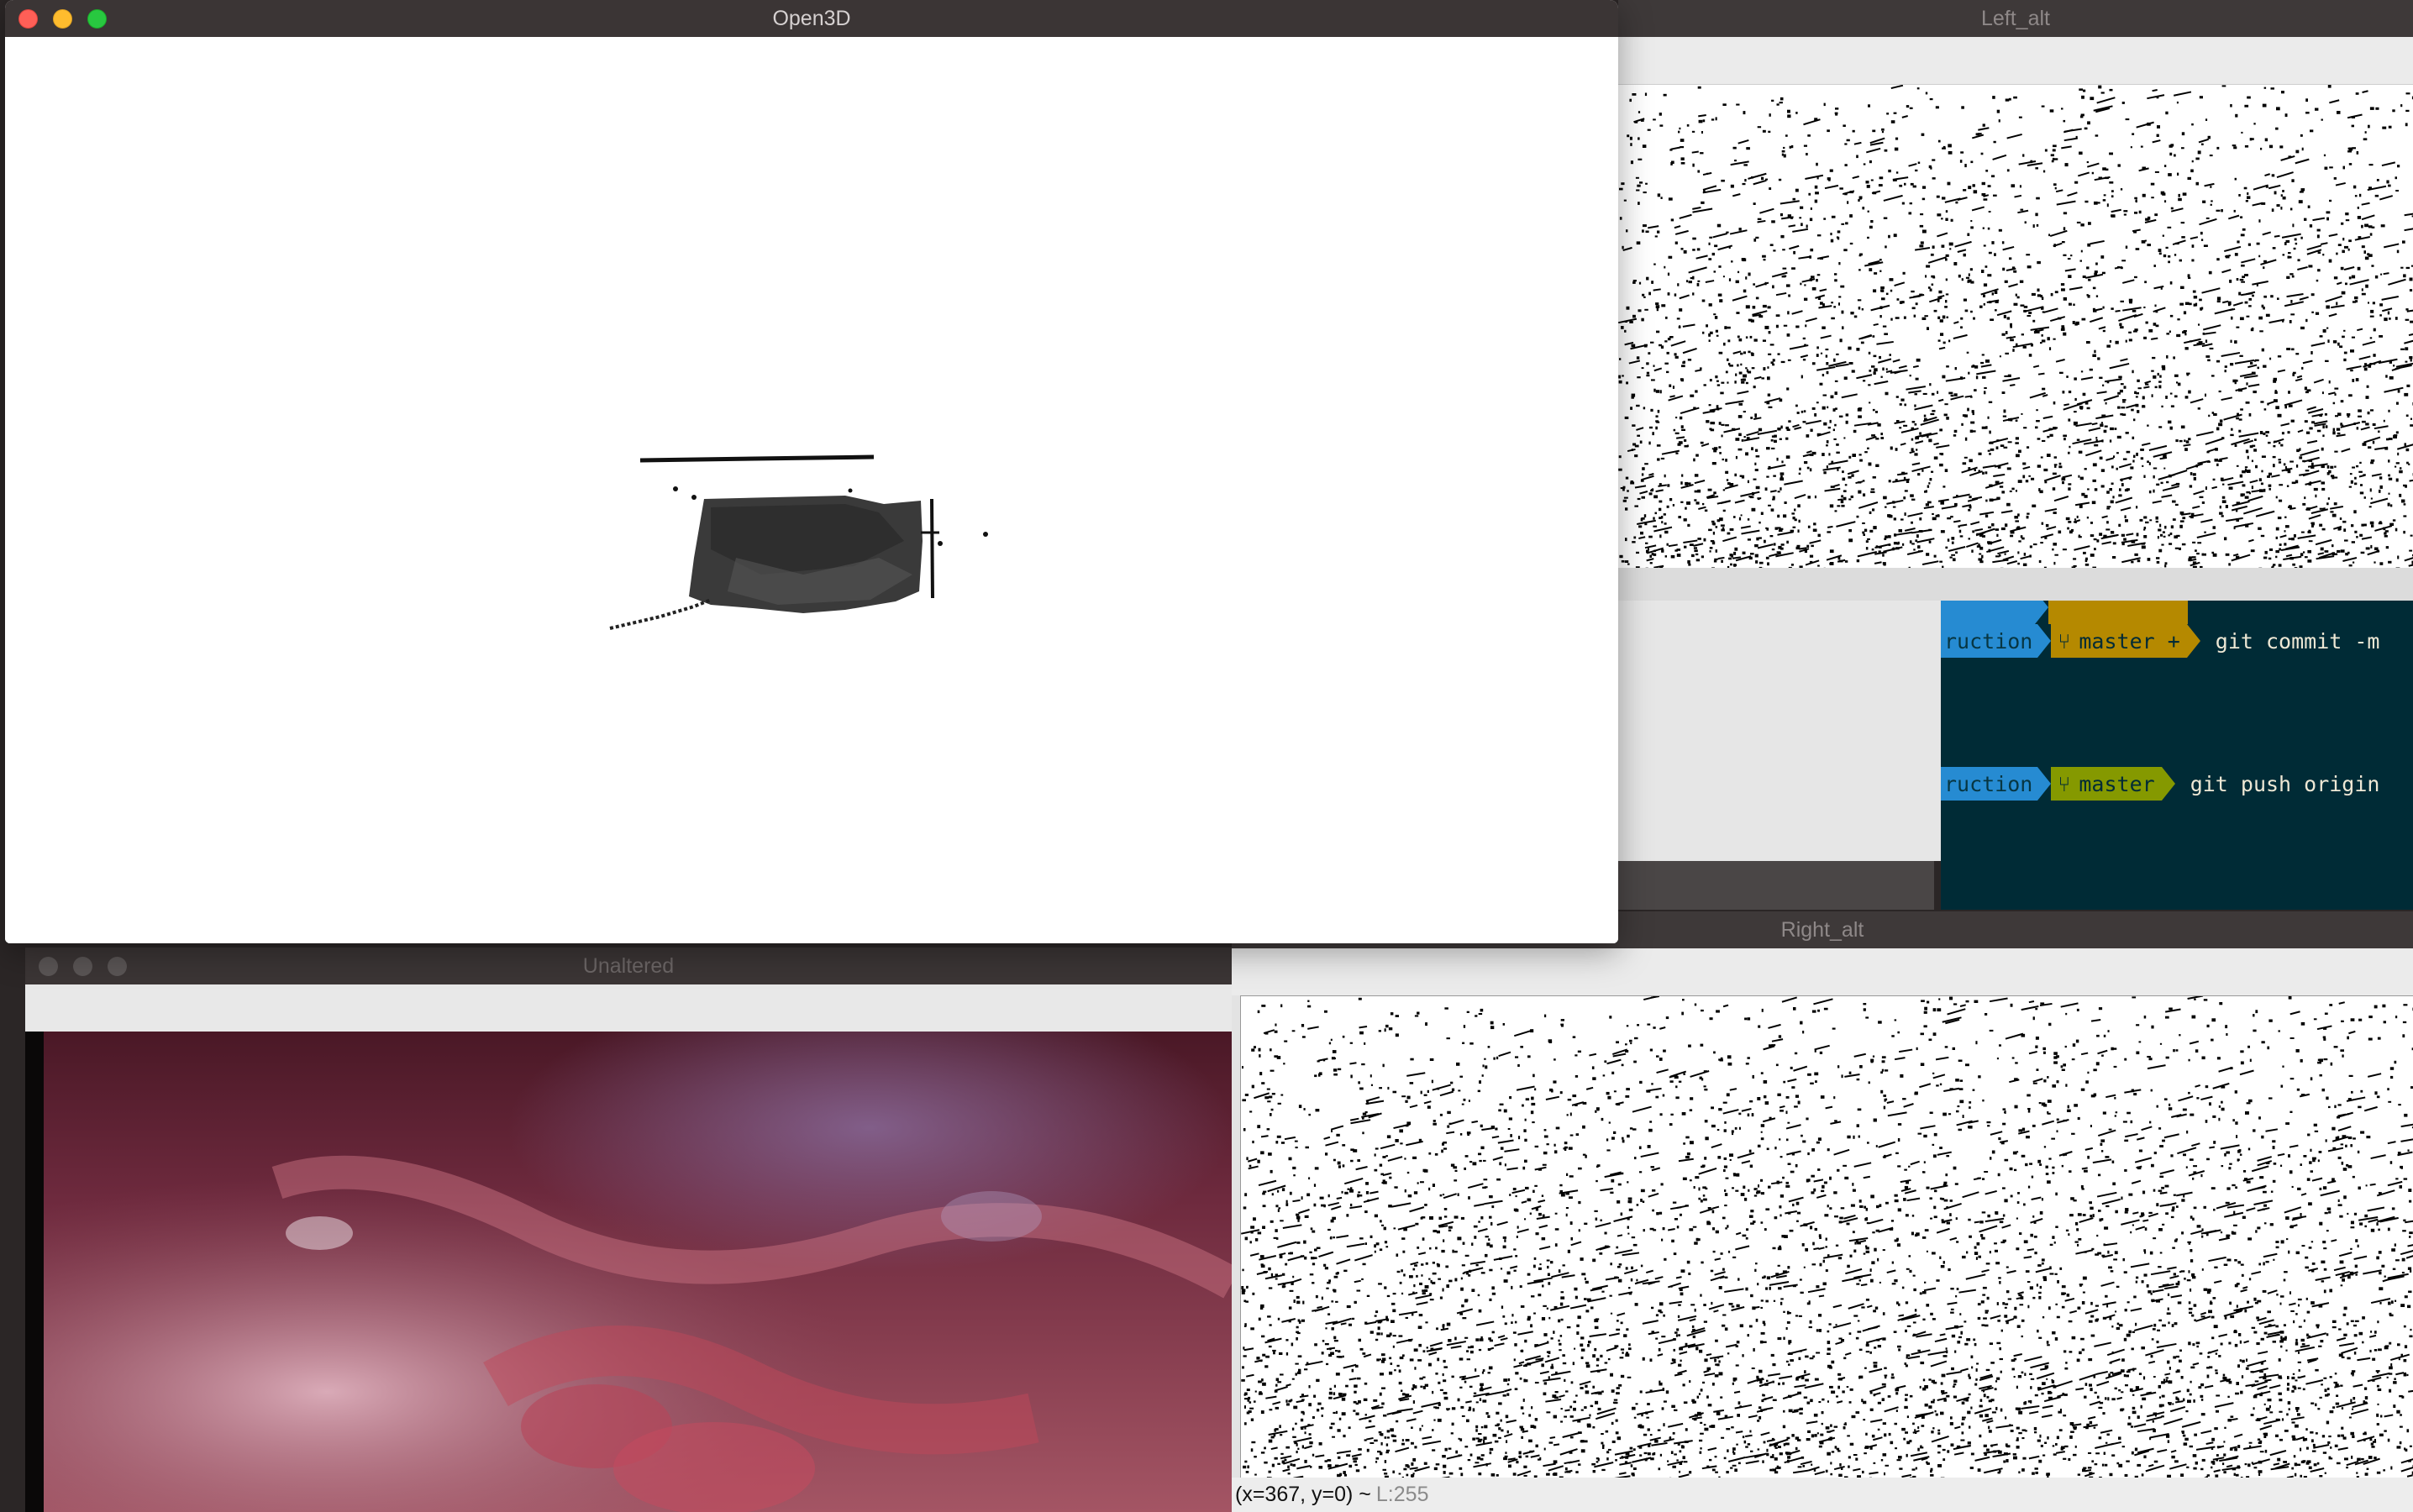  I want to click on left-alt-title: Left_alt, so click(2015, 18).